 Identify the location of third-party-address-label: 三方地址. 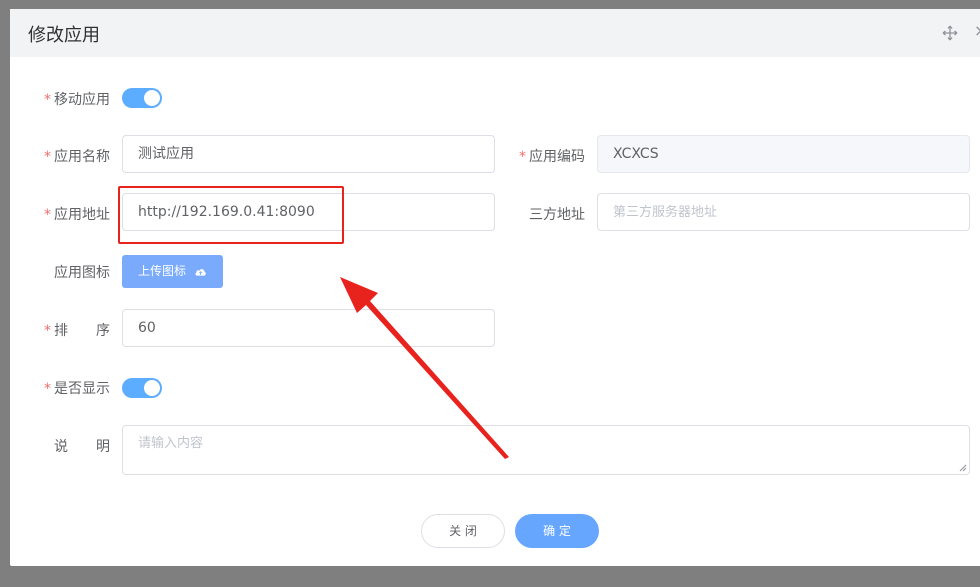
(557, 215).